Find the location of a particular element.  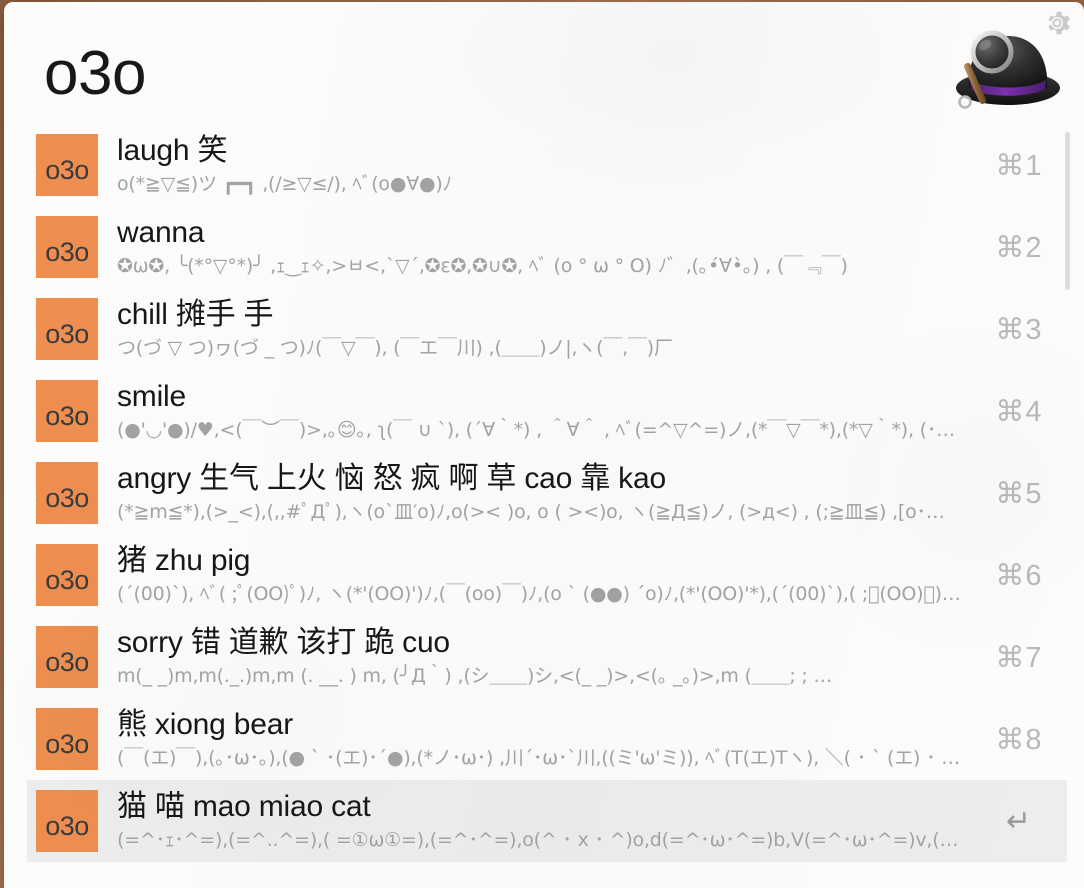

result-text: laugh 笑 o(*≧▽≦)ツ ┏━┓ ,(/≥▽≤/), ﾍﾞ(o●∀●)ﾉ is located at coordinates (534, 165).